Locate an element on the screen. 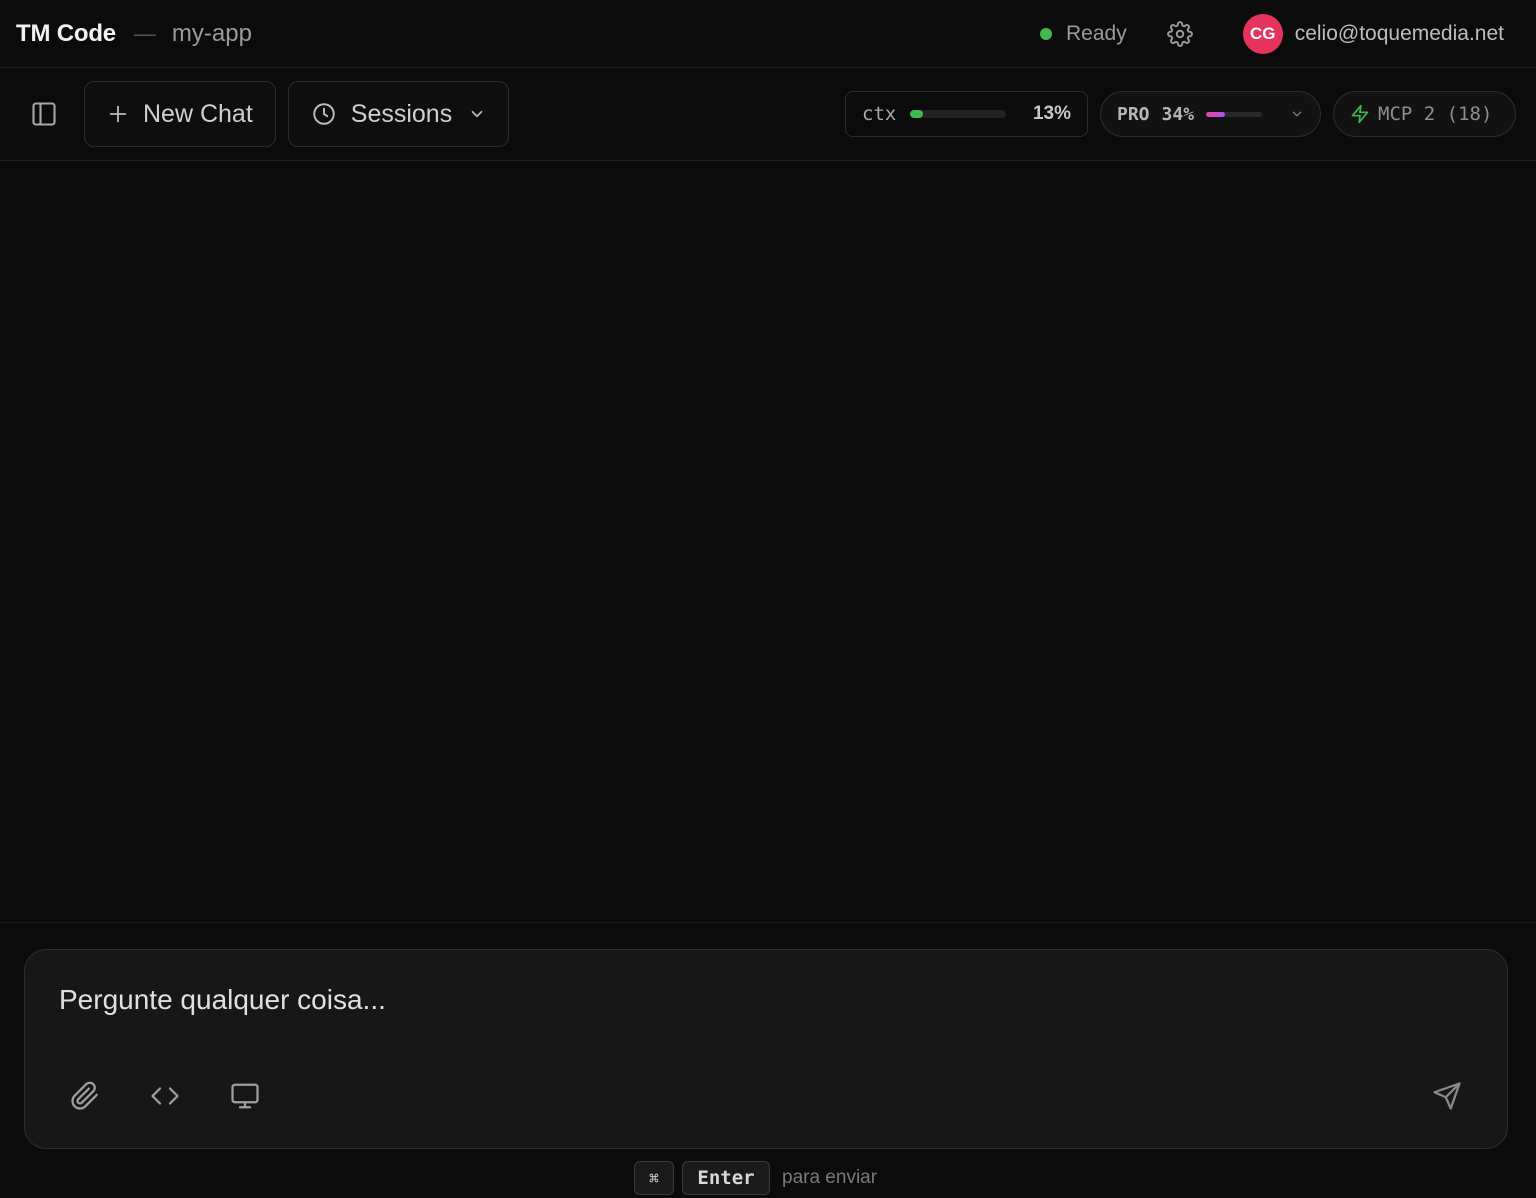 This screenshot has height=1198, width=1536. pro-label: PRO is located at coordinates (1133, 114).